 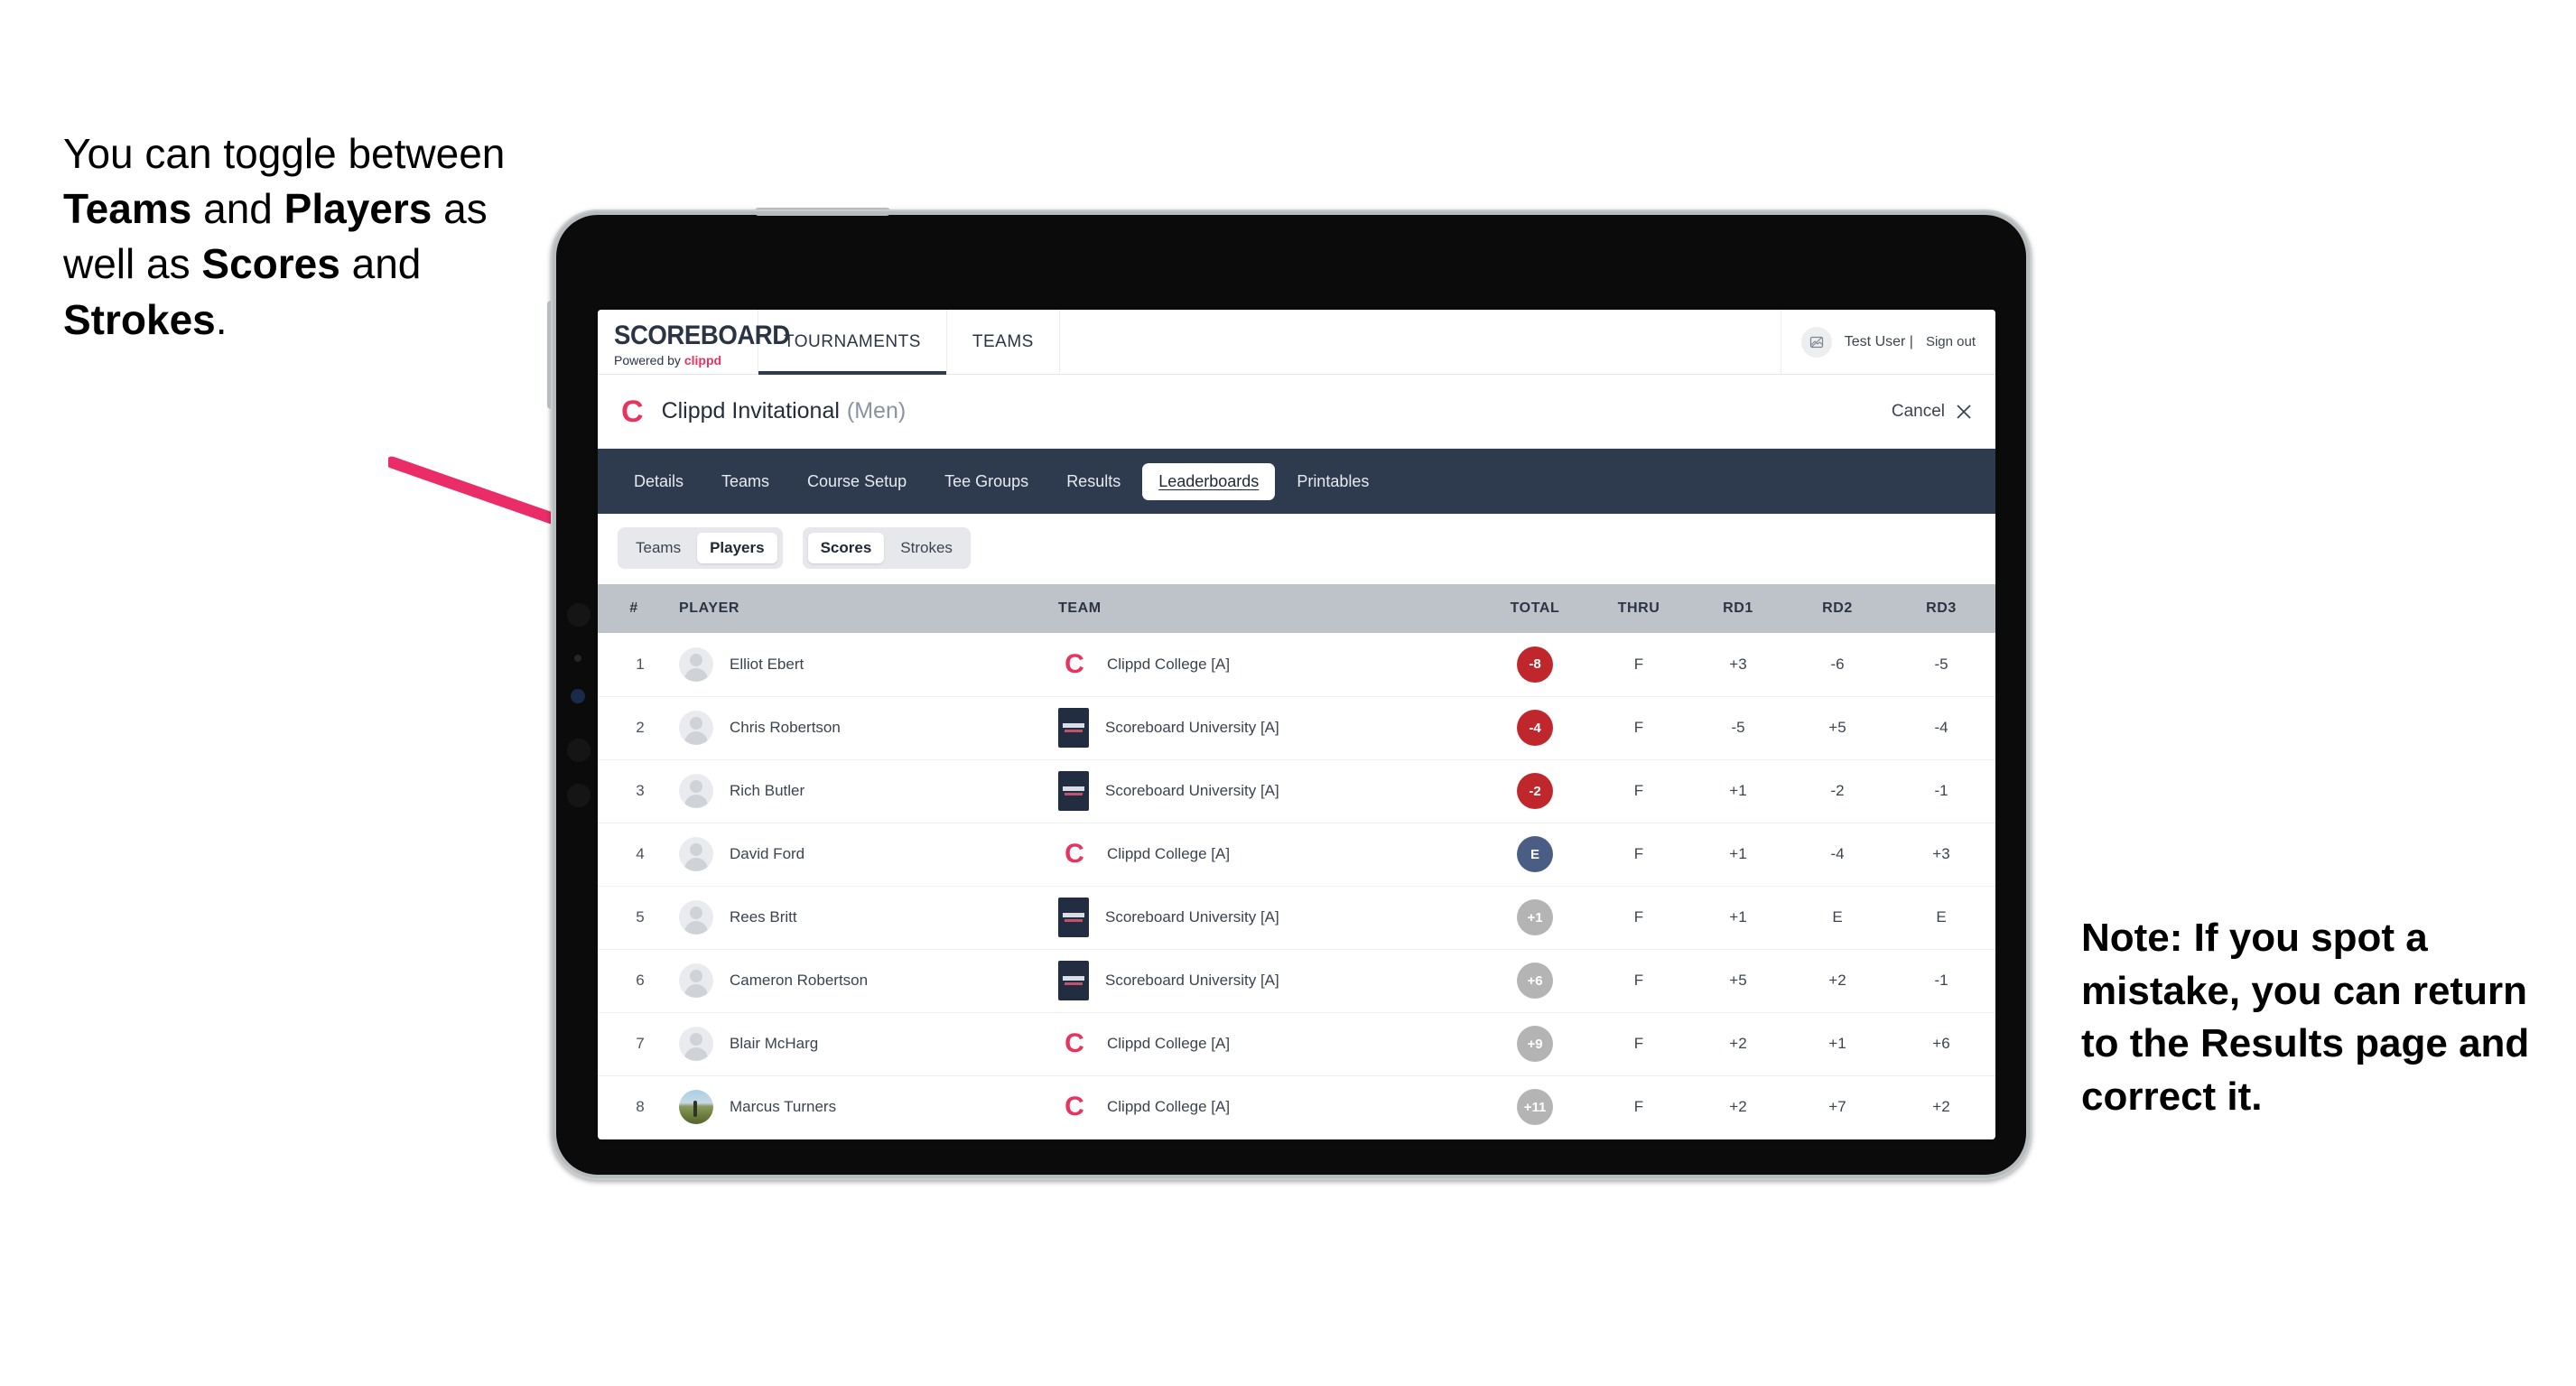 I want to click on cell-rd2: -6, so click(x=1837, y=665).